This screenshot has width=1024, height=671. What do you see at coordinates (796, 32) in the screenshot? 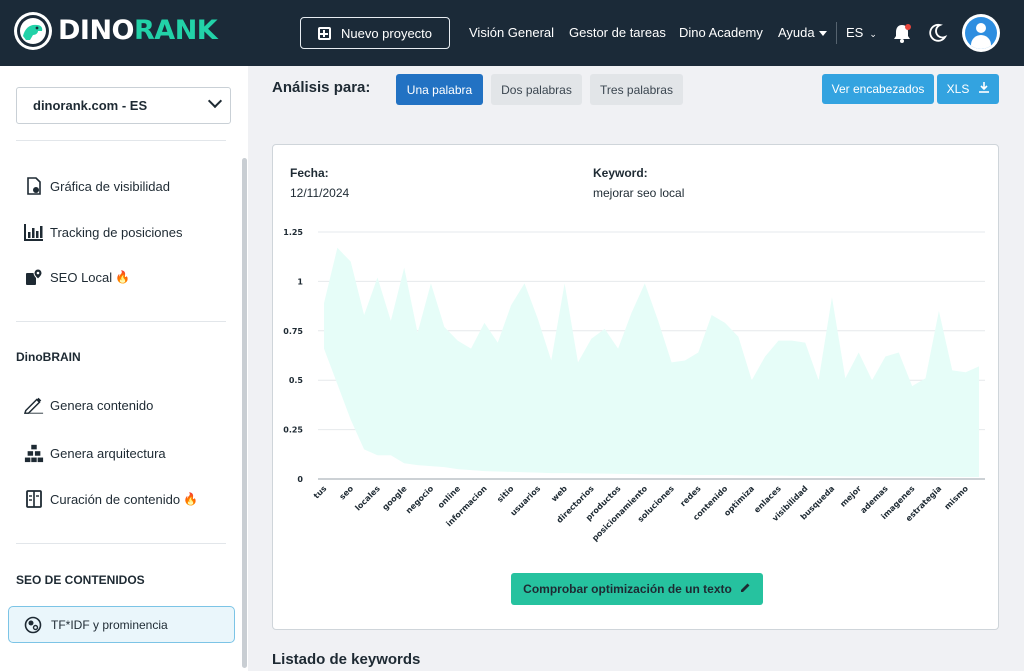
I see `nav-ayuda-label: Ayuda` at bounding box center [796, 32].